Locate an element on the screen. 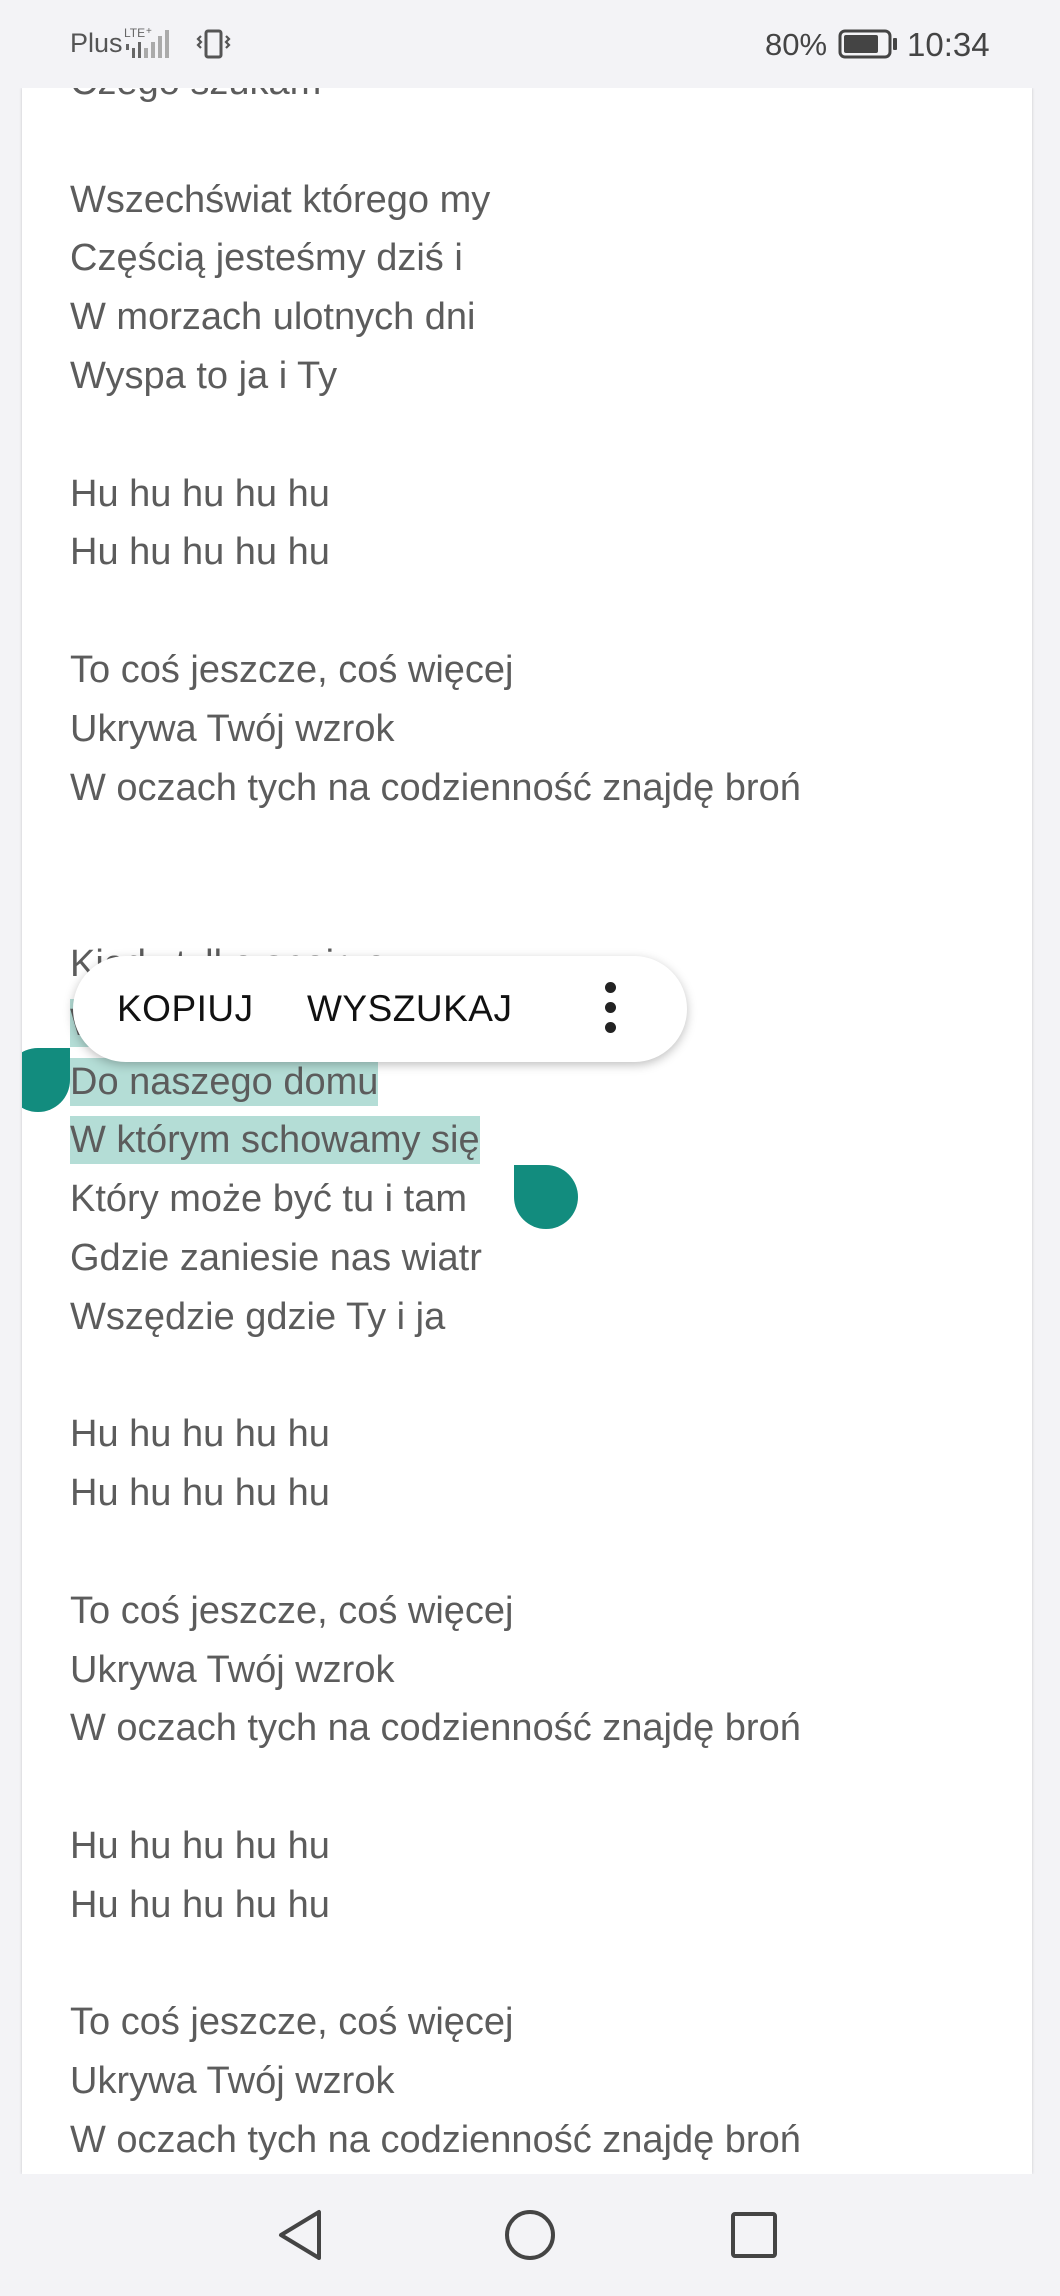 This screenshot has width=1060, height=2296. lyric-line: Czego szukam is located at coordinates (195, 97).